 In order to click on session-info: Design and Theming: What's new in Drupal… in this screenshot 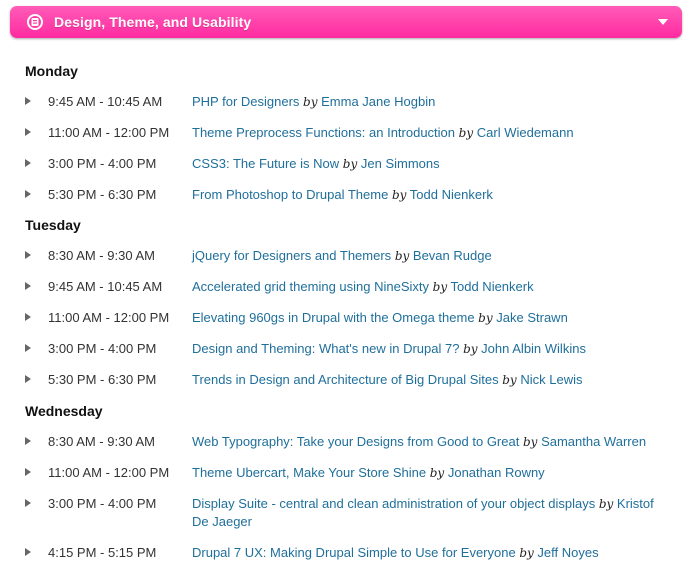, I will do `click(432, 349)`.